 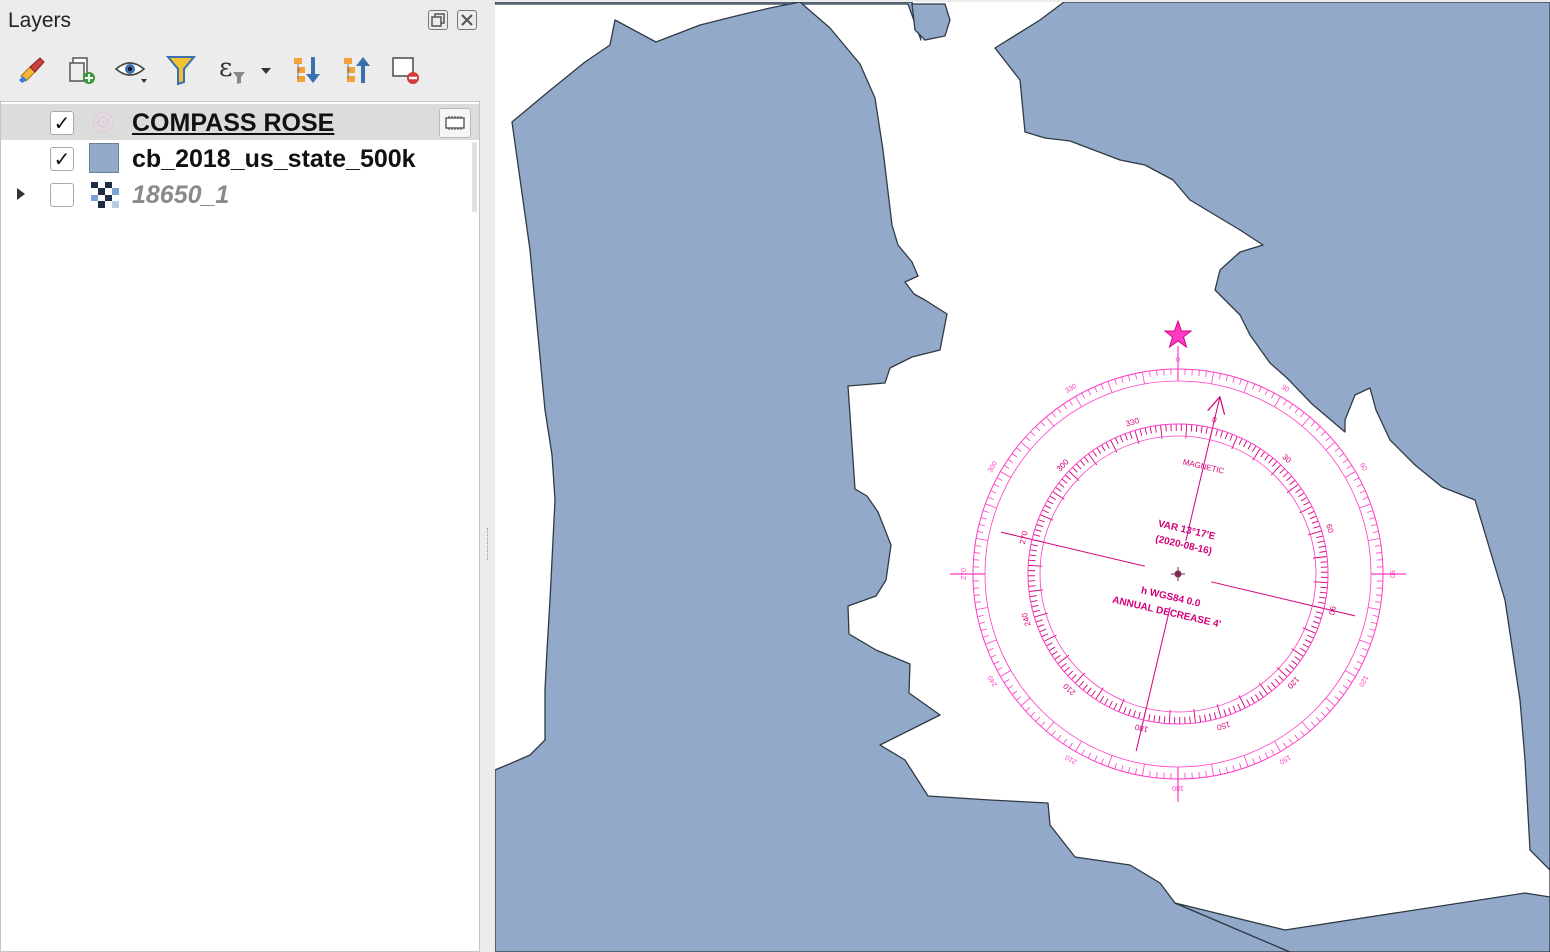 I want to click on svg-text: ε, so click(x=225, y=68).